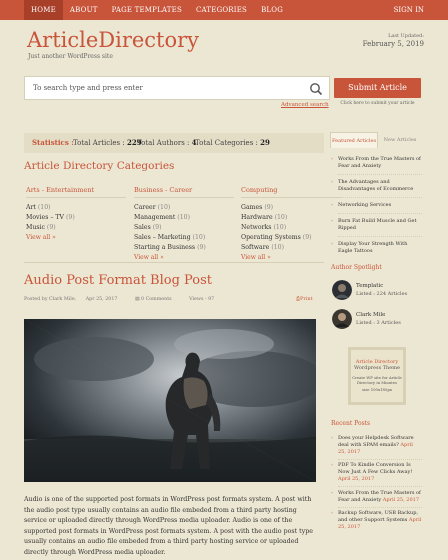 The image size is (448, 560). Describe the element at coordinates (291, 228) in the screenshot. I see `category-item: Networks (10)` at that location.